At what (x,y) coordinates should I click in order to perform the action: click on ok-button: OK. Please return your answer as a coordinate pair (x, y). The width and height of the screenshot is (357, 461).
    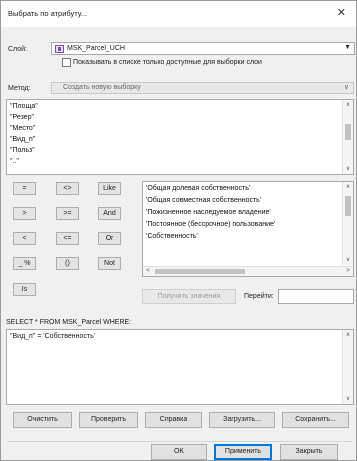
    Looking at the image, I should click on (179, 452).